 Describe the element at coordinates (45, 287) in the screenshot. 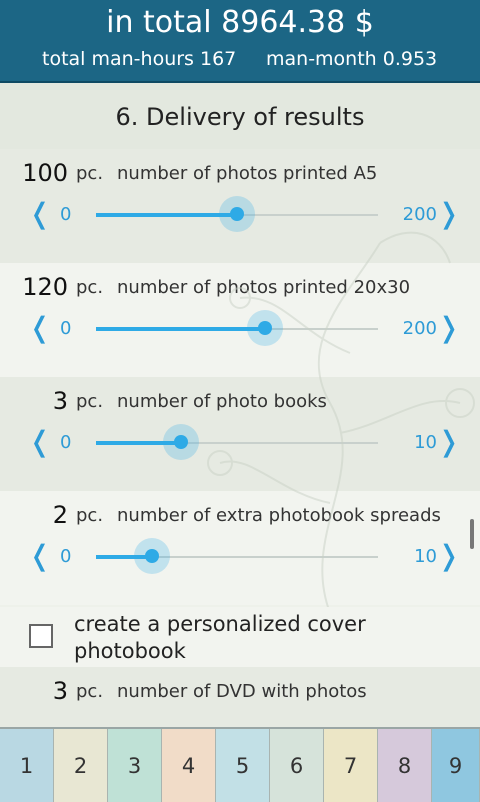

I see `quantity-value: 120` at that location.